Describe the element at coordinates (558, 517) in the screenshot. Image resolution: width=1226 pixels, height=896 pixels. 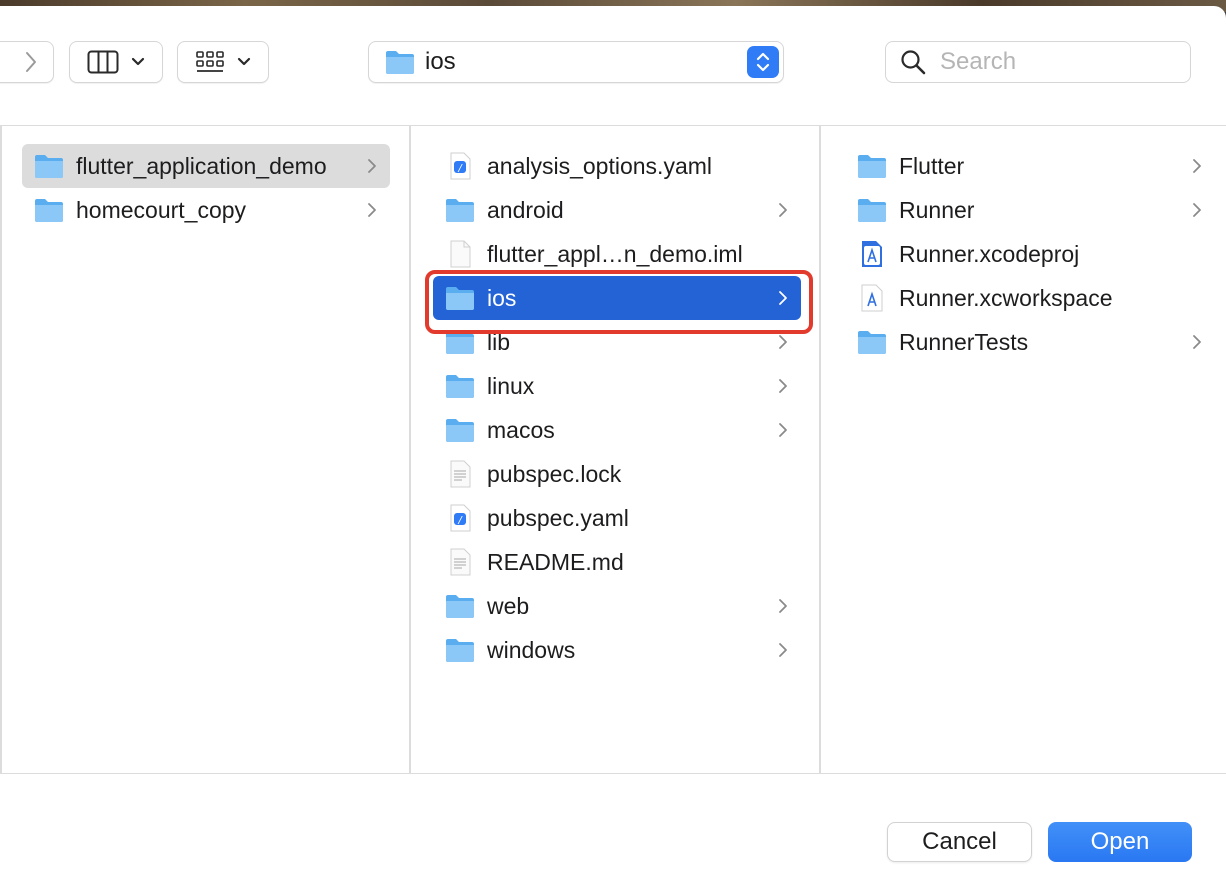
I see `list-item-label: pubspec.yaml` at that location.